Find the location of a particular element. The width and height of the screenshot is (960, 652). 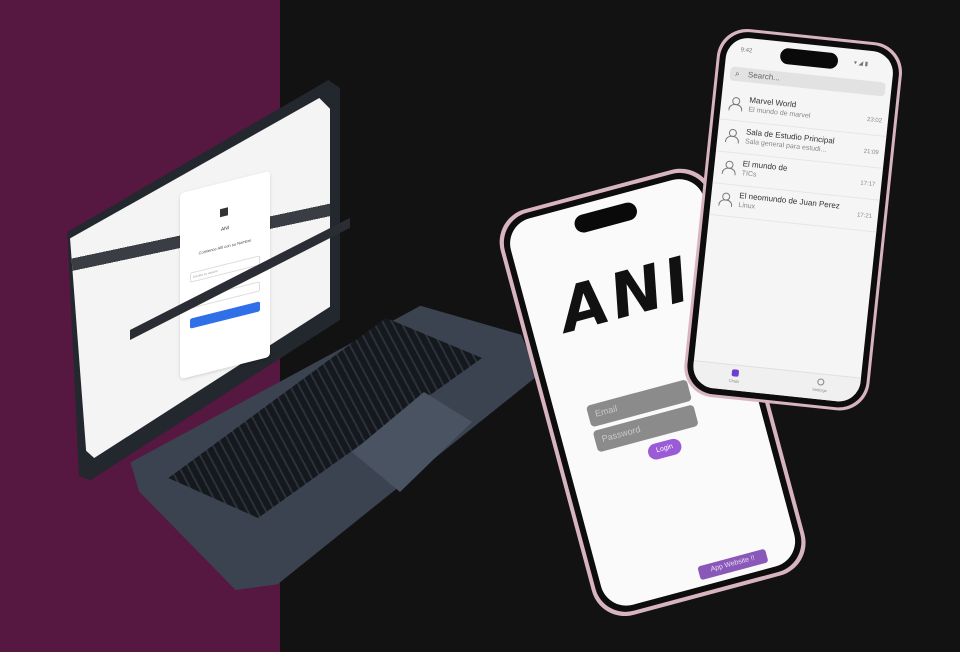

chat-time: 17:17 is located at coordinates (867, 184).